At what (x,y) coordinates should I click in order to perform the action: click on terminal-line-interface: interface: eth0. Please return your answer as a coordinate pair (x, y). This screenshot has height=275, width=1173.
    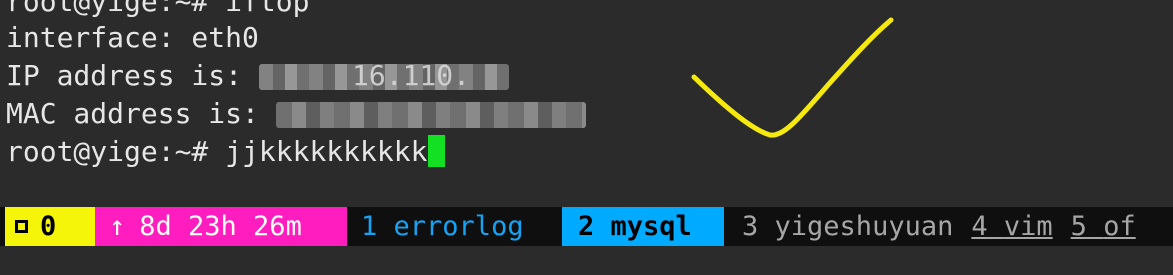
    Looking at the image, I should click on (132, 37).